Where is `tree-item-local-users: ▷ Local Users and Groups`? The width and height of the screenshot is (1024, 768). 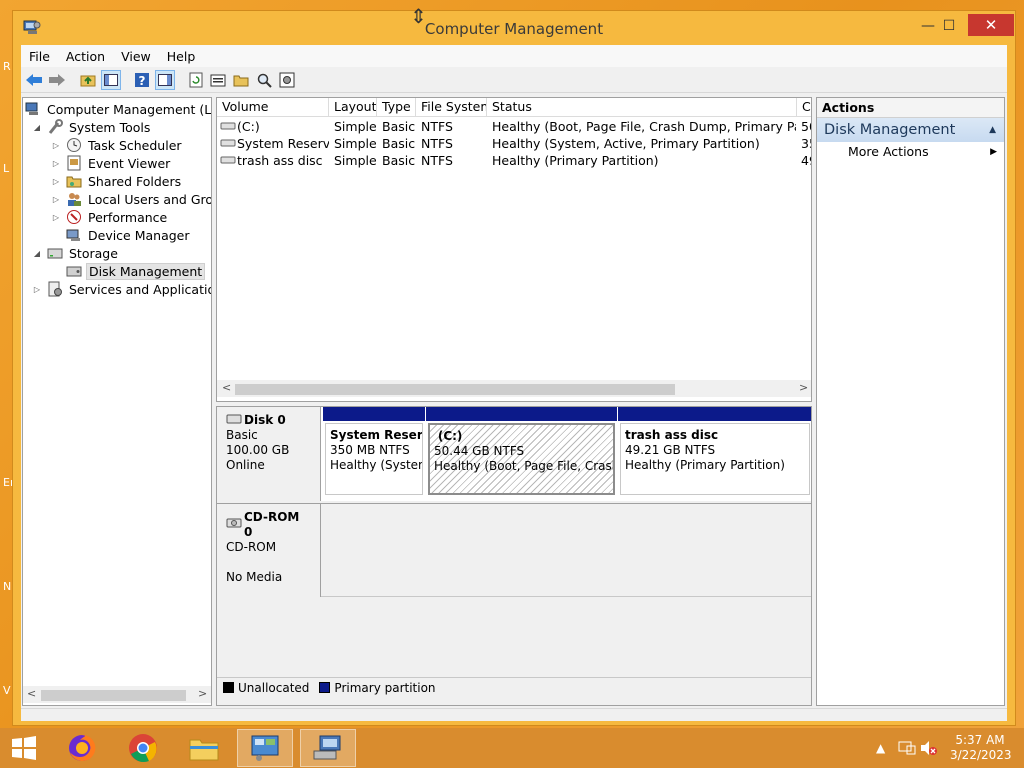 tree-item-local-users: ▷ Local Users and Groups is located at coordinates (130, 199).